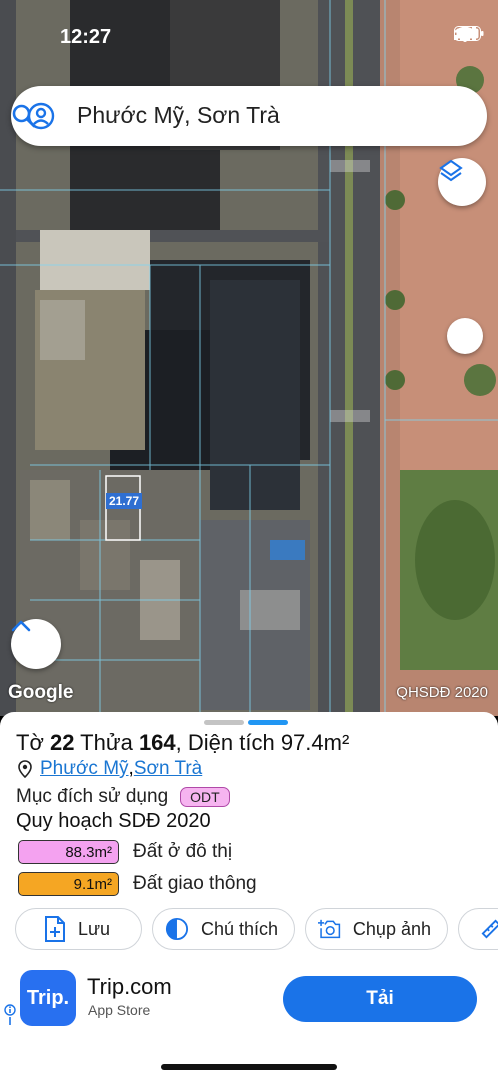 Image resolution: width=498 pixels, height=1080 pixels. I want to click on measure-label: 21.77, so click(124, 501).